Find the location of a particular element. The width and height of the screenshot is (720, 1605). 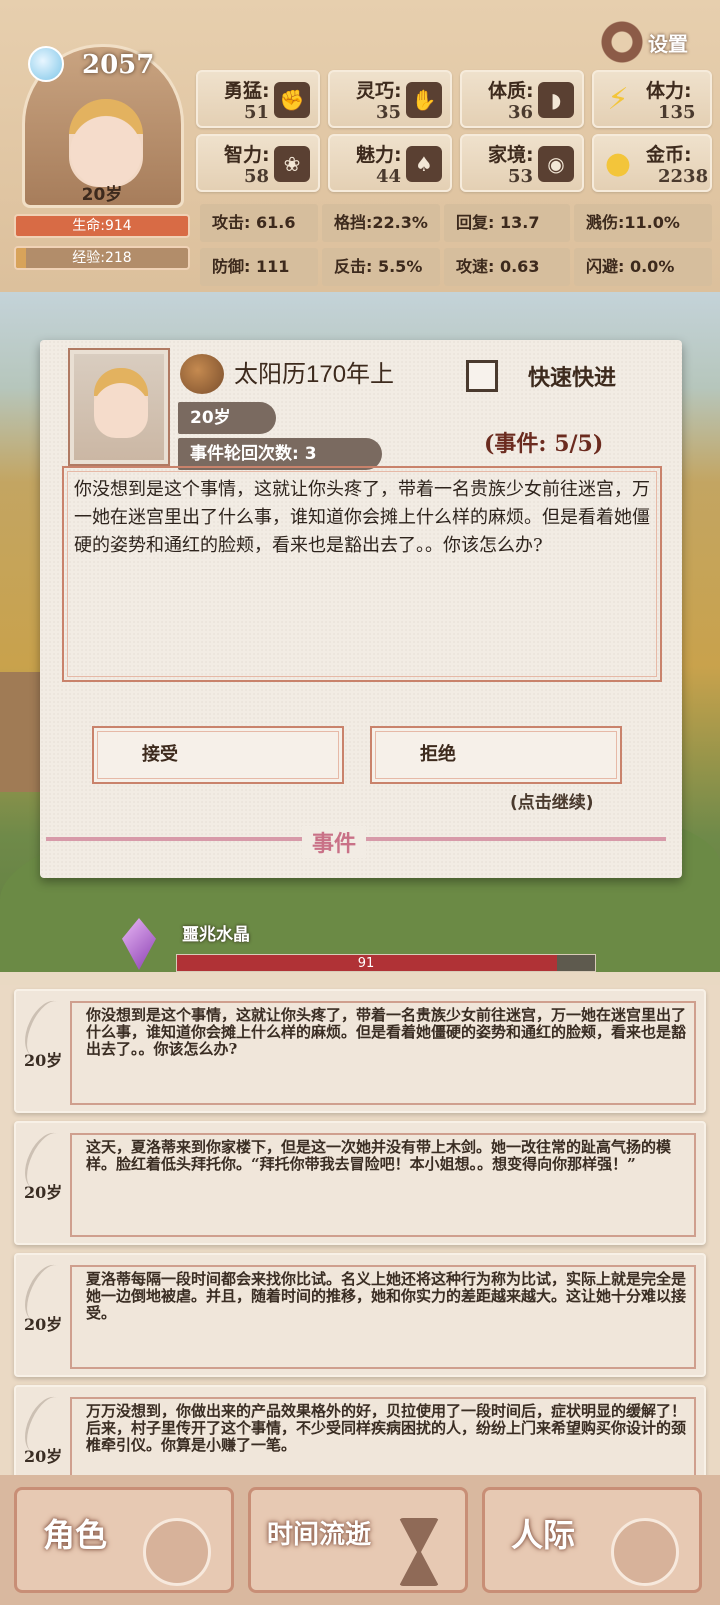

bean-coin-icon is located at coordinates (202, 374).